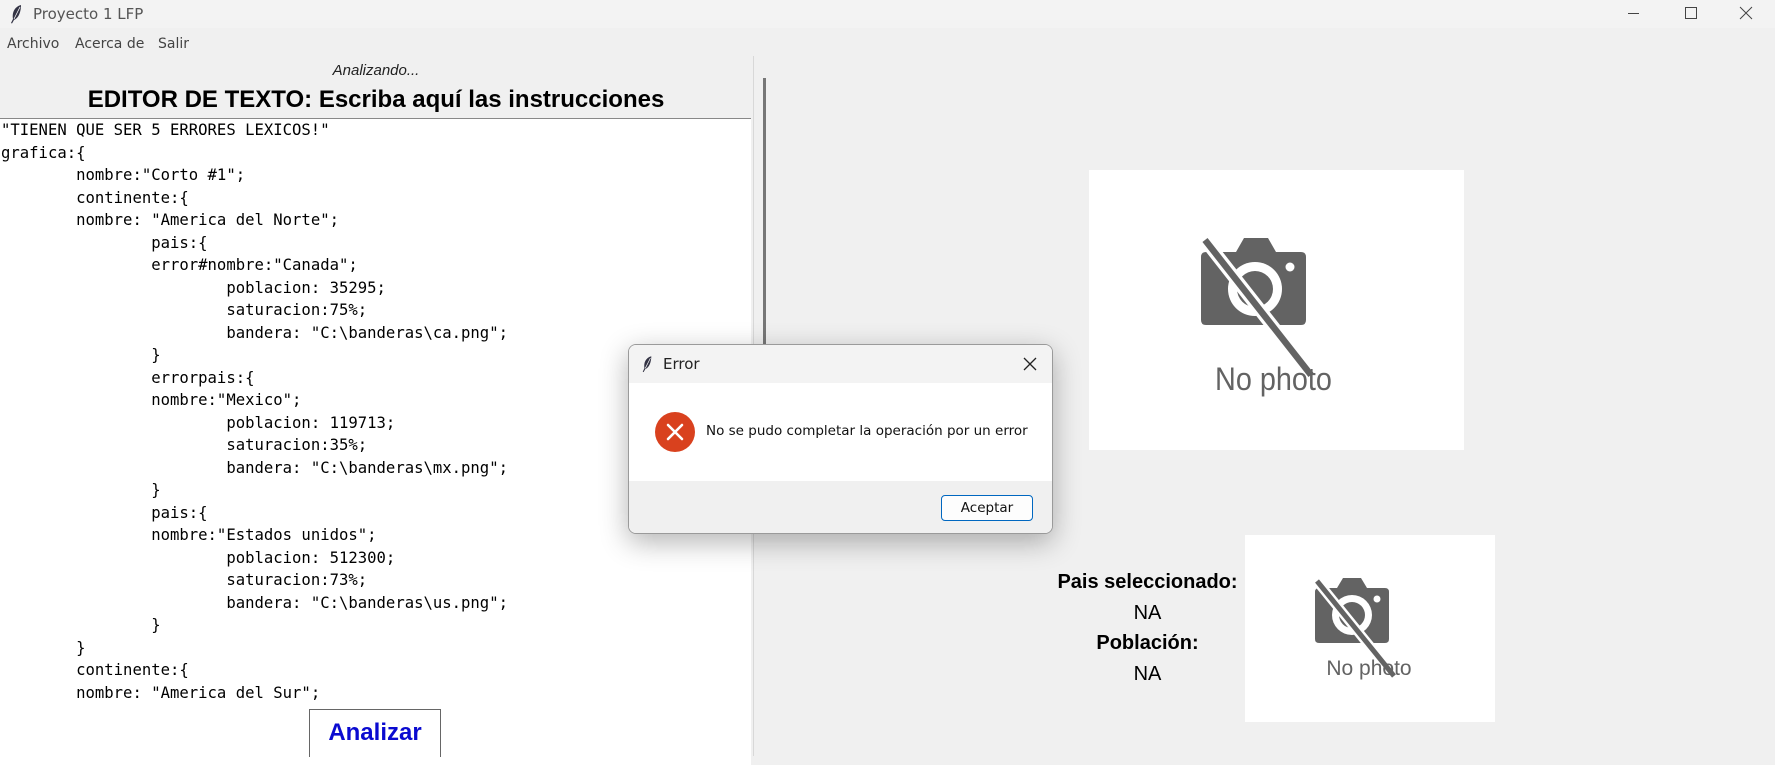 Image resolution: width=1775 pixels, height=765 pixels. I want to click on minimize-icon, so click(1633, 13).